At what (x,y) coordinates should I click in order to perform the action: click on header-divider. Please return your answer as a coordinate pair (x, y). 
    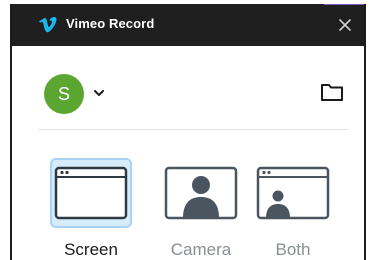
    Looking at the image, I should click on (193, 129).